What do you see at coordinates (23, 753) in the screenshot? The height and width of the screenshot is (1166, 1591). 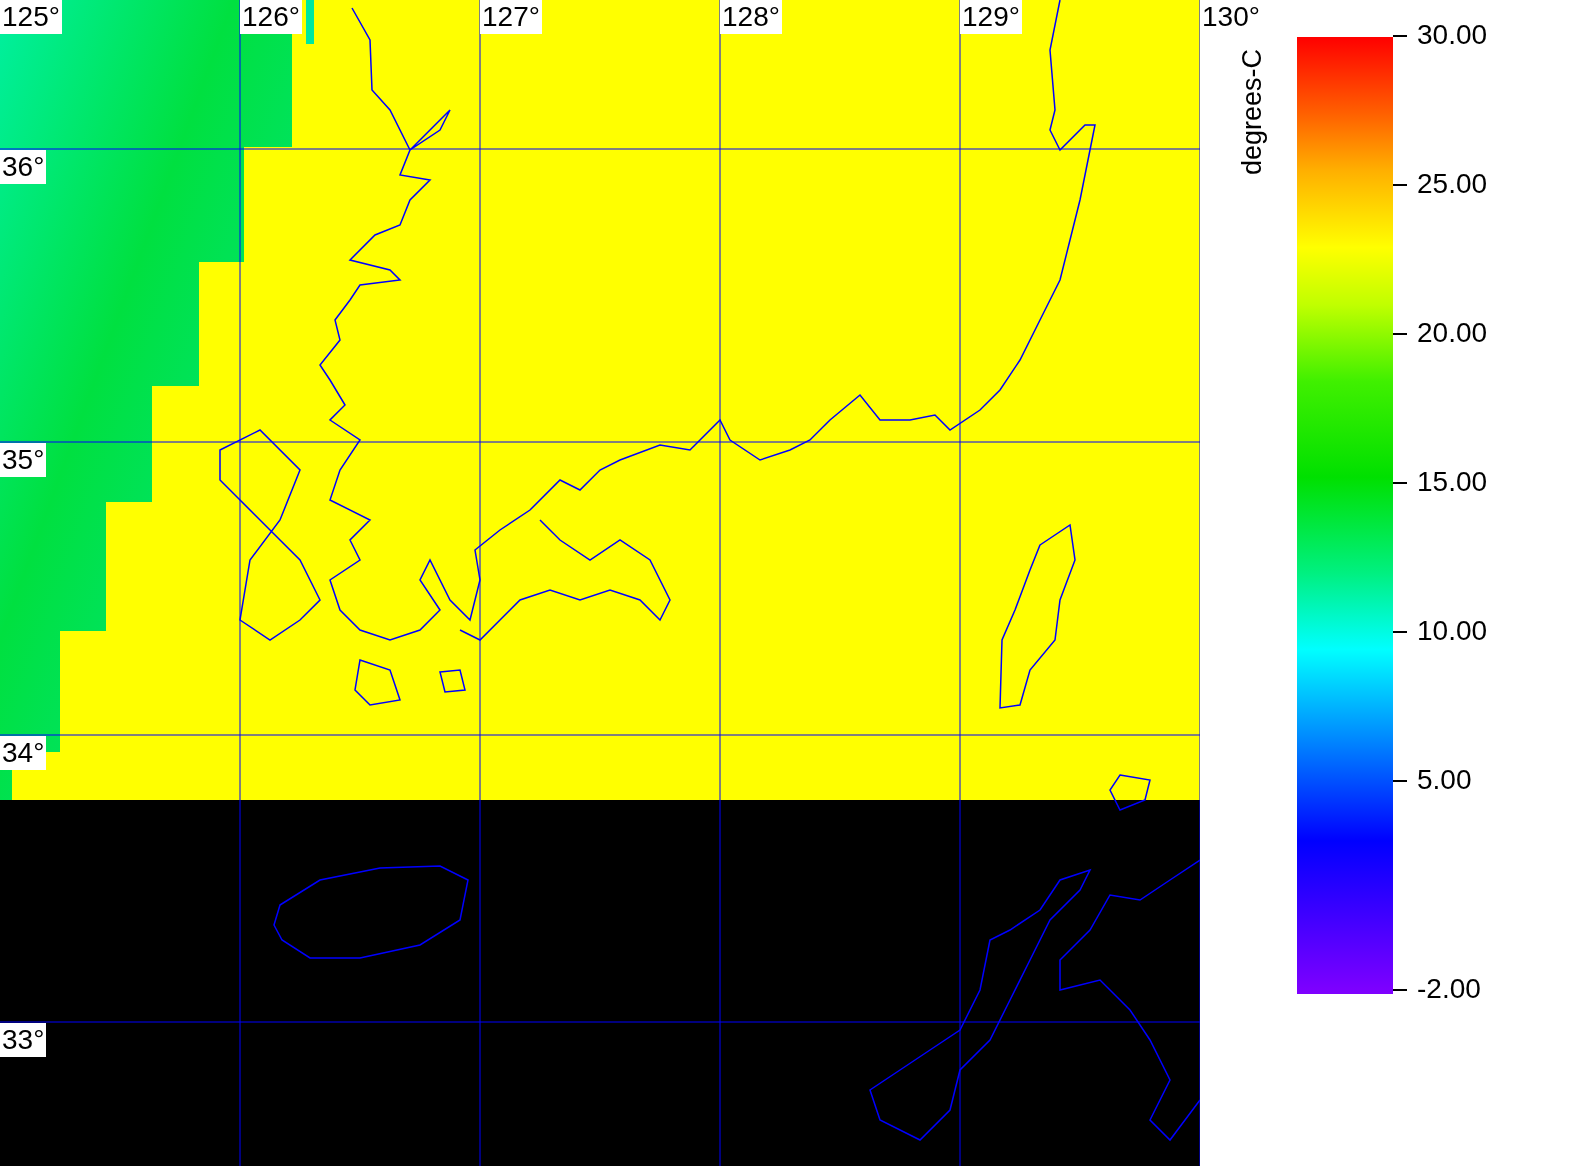 I see `latitude-label: 34°` at bounding box center [23, 753].